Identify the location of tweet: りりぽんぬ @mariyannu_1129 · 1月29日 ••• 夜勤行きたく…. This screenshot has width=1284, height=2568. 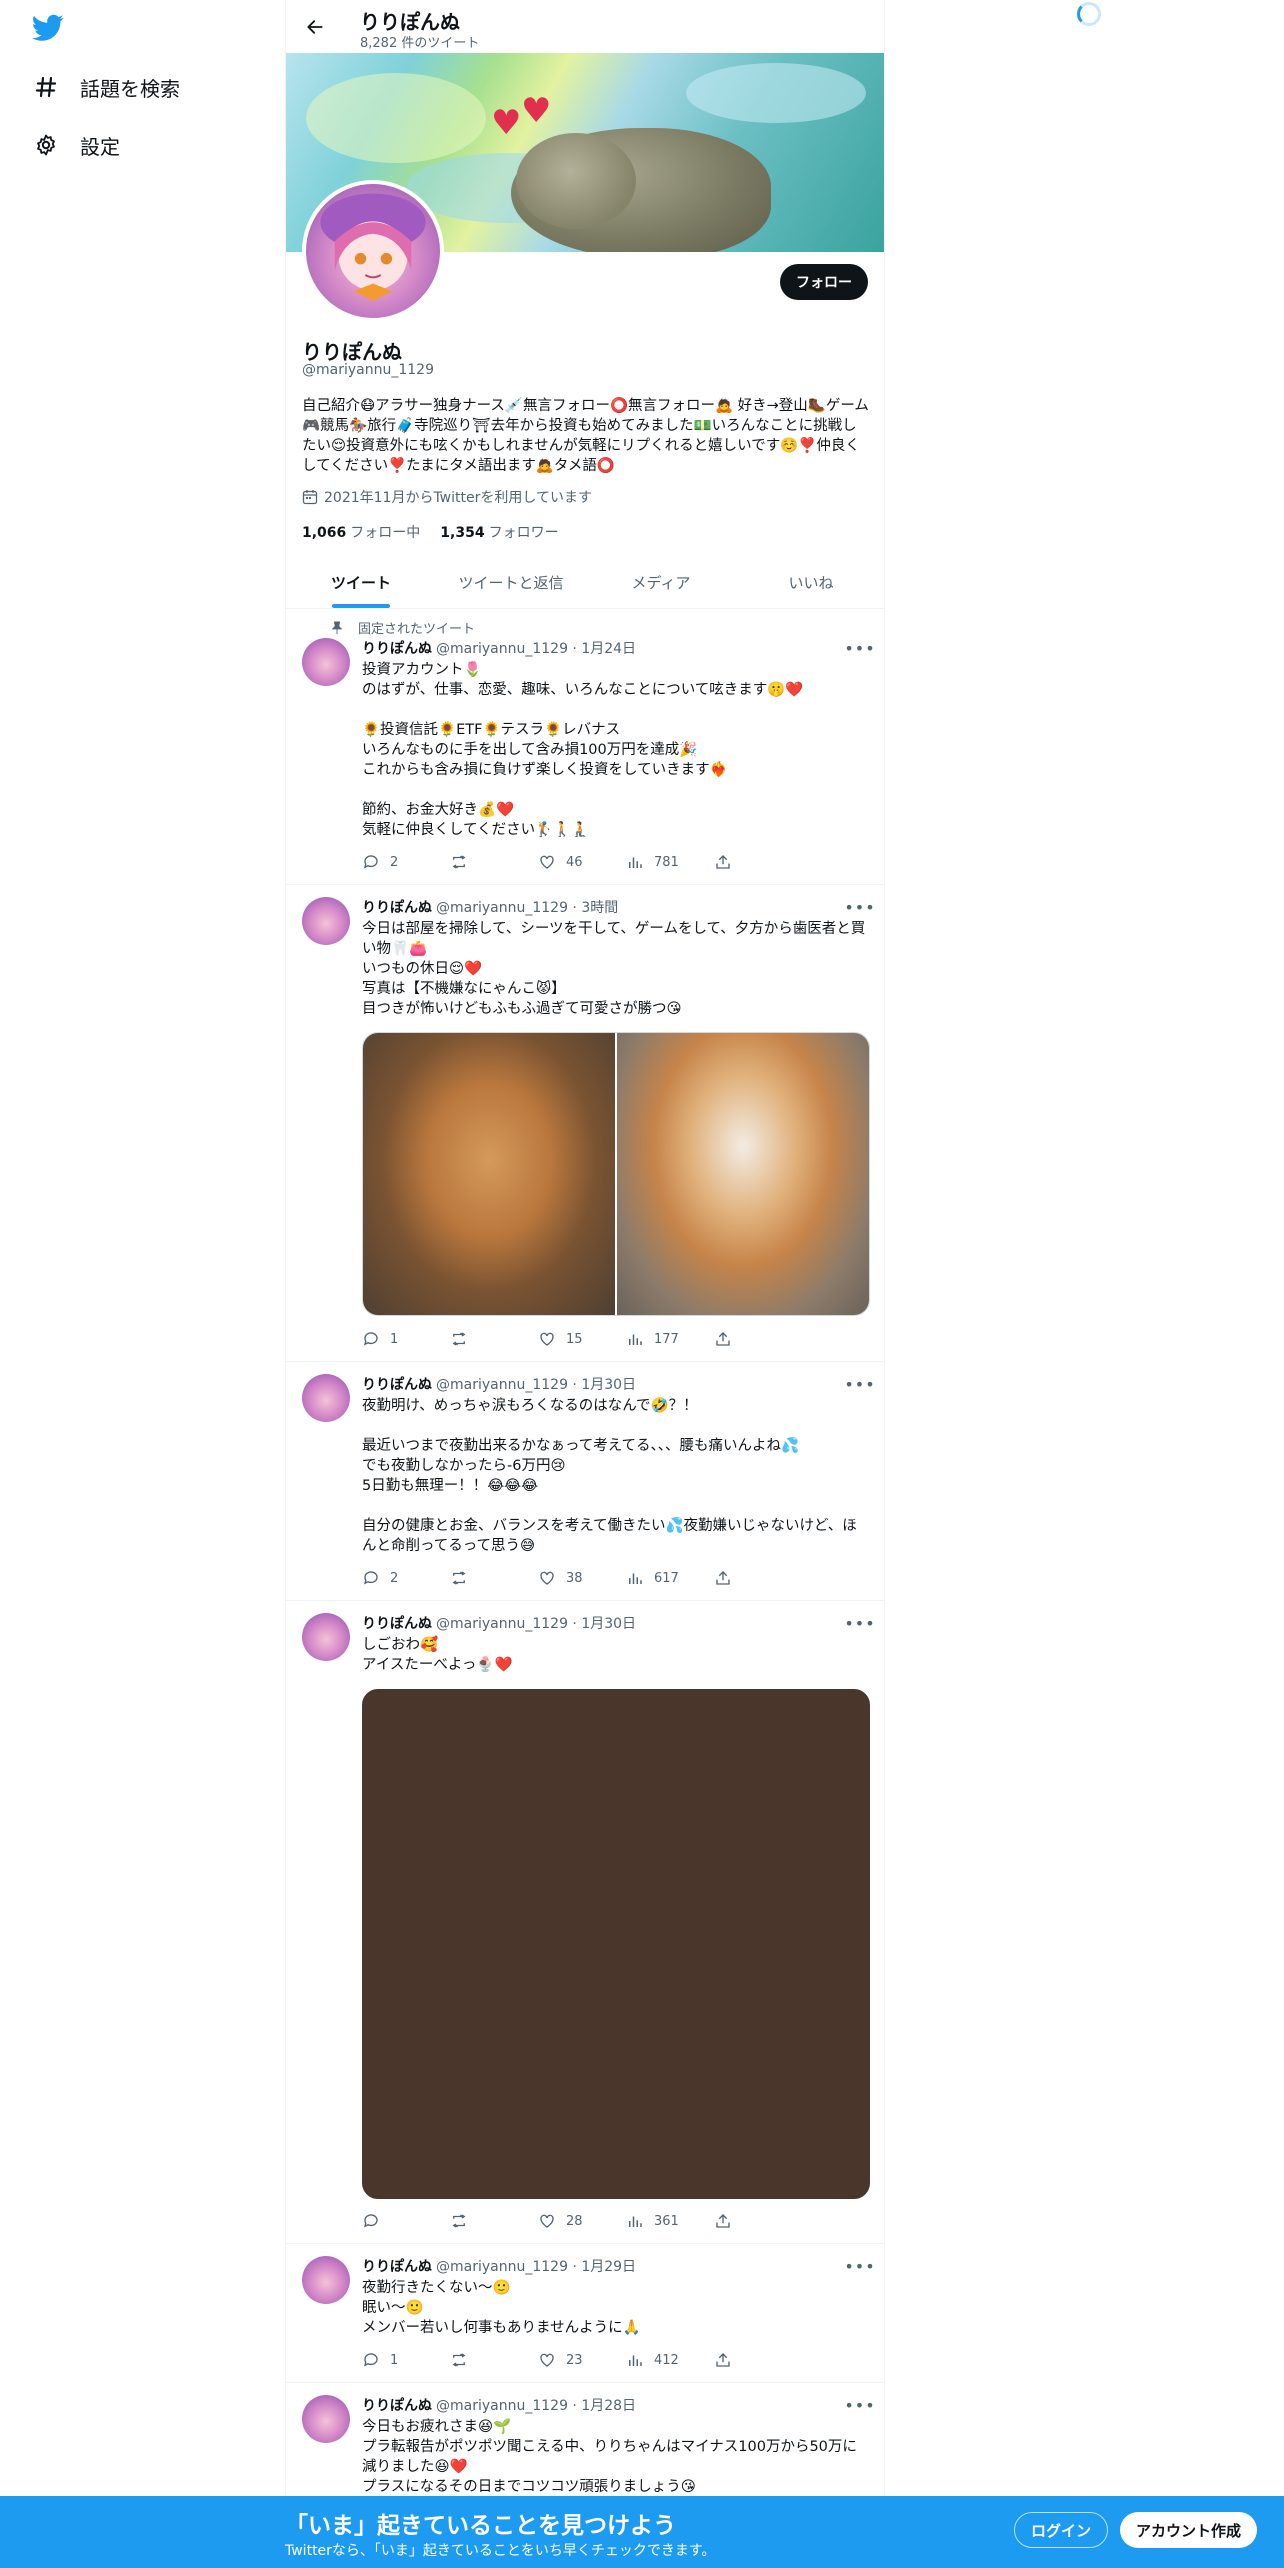
(585, 2313).